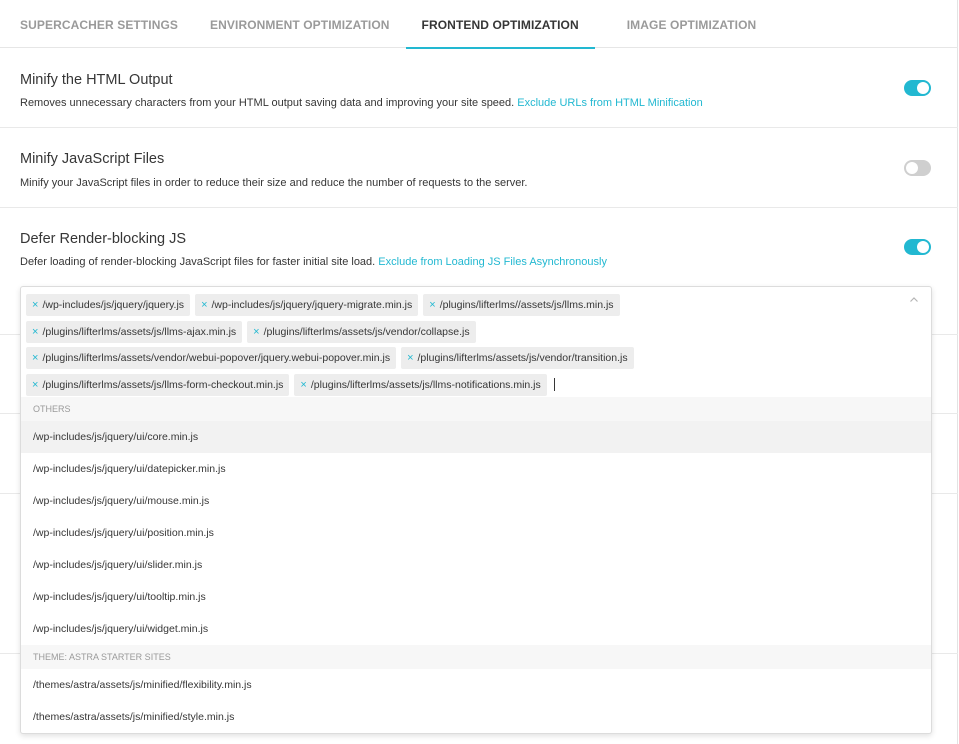  Describe the element at coordinates (113, 305) in the screenshot. I see `tag-label: /wp-includes/js/jquery/jquery.js` at that location.